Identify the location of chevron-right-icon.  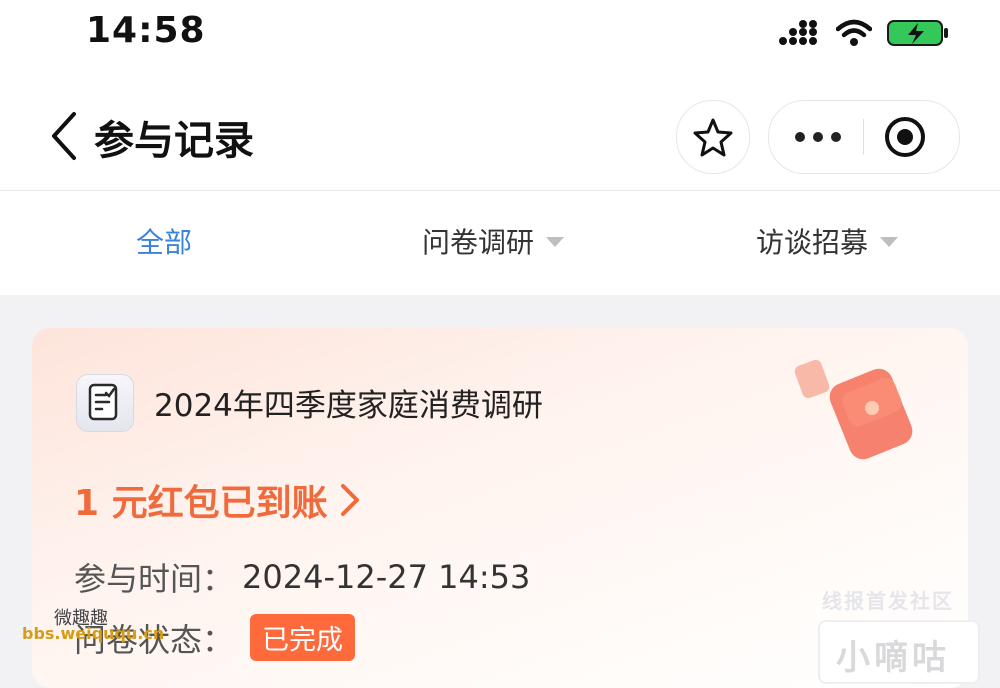
(349, 500).